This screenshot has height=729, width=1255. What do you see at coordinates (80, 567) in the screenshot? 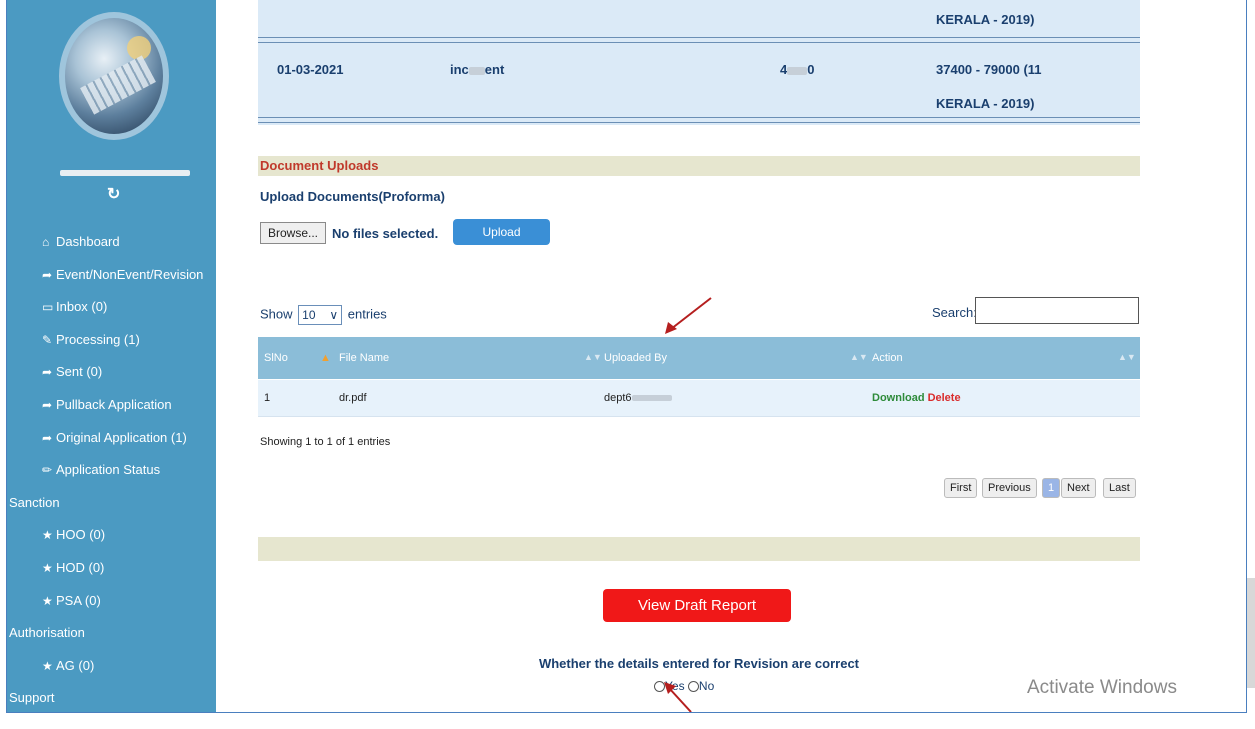
I see `sidebar-item-label: HOD (0)` at bounding box center [80, 567].